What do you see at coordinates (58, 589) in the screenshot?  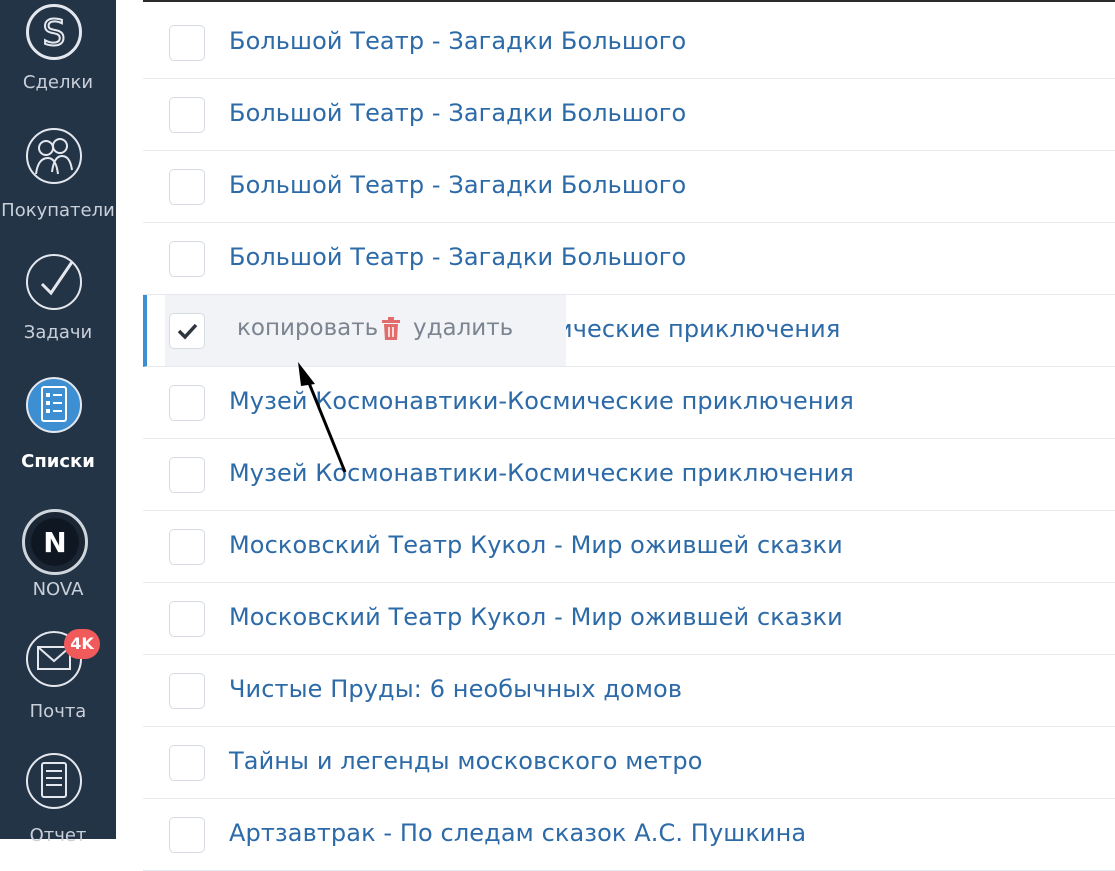 I see `sidebar-item-label: NOVA` at bounding box center [58, 589].